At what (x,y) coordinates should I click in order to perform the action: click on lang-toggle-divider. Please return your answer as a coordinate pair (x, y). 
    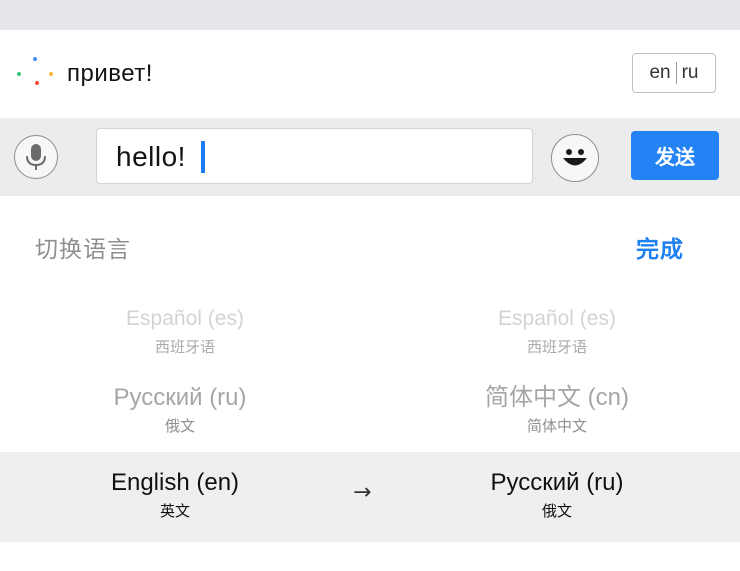
    Looking at the image, I should click on (676, 73).